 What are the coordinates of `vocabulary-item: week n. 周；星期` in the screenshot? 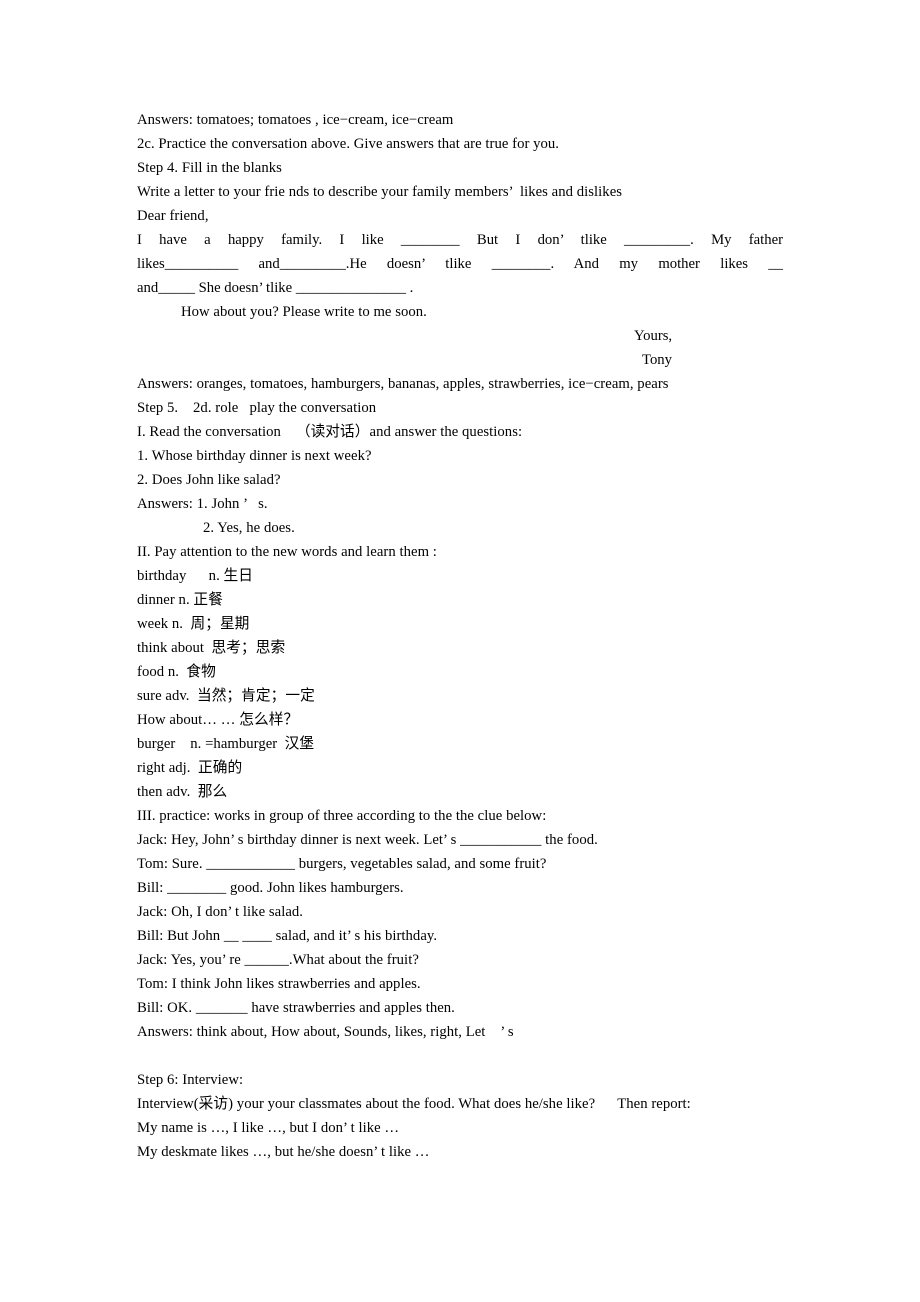 It's located at (193, 624).